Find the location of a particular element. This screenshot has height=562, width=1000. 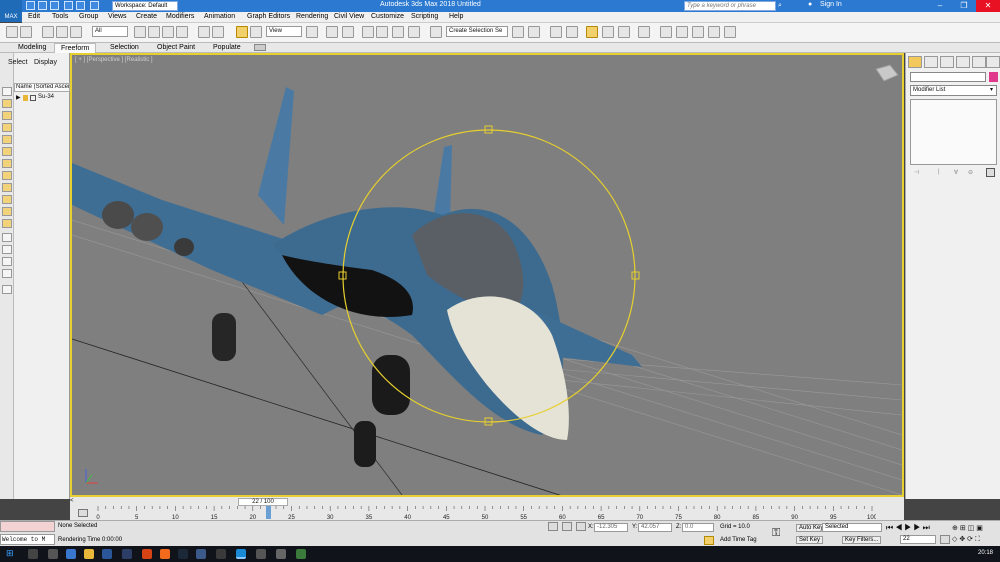

slider-prev-icon: < is located at coordinates (76, 502).